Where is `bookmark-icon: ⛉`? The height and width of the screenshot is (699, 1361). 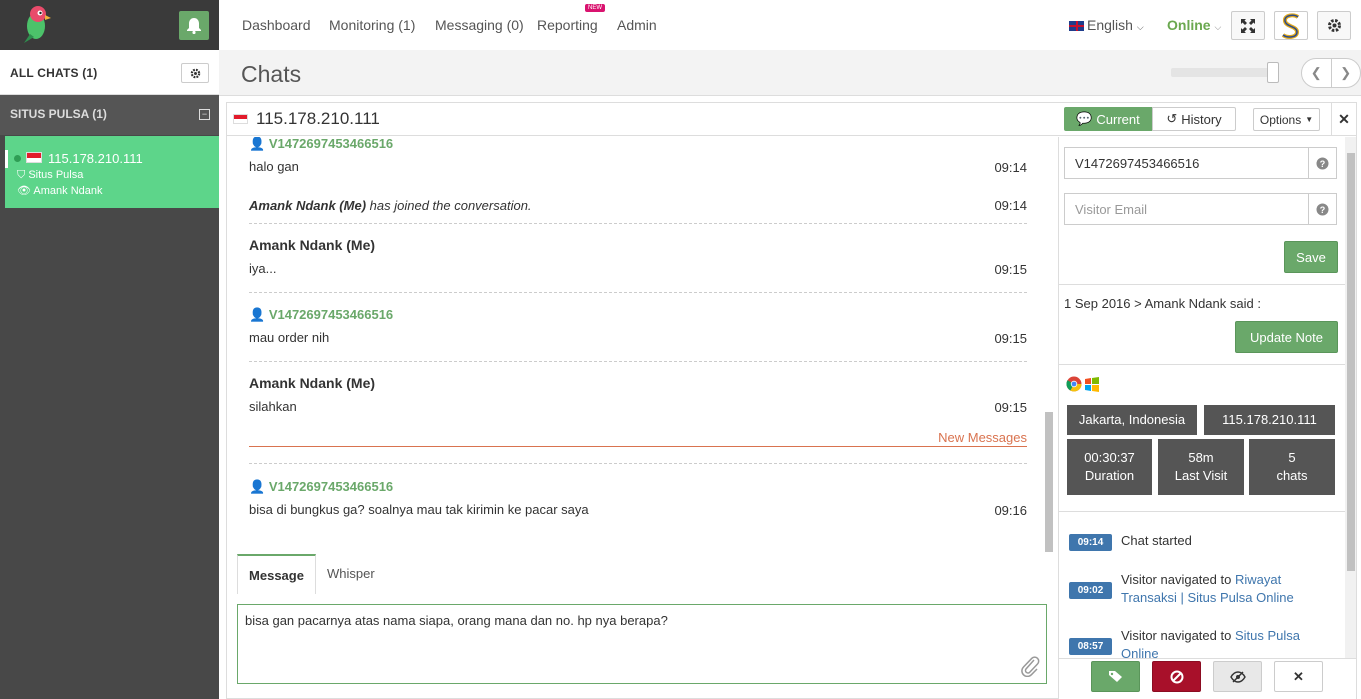 bookmark-icon: ⛉ is located at coordinates (21, 175).